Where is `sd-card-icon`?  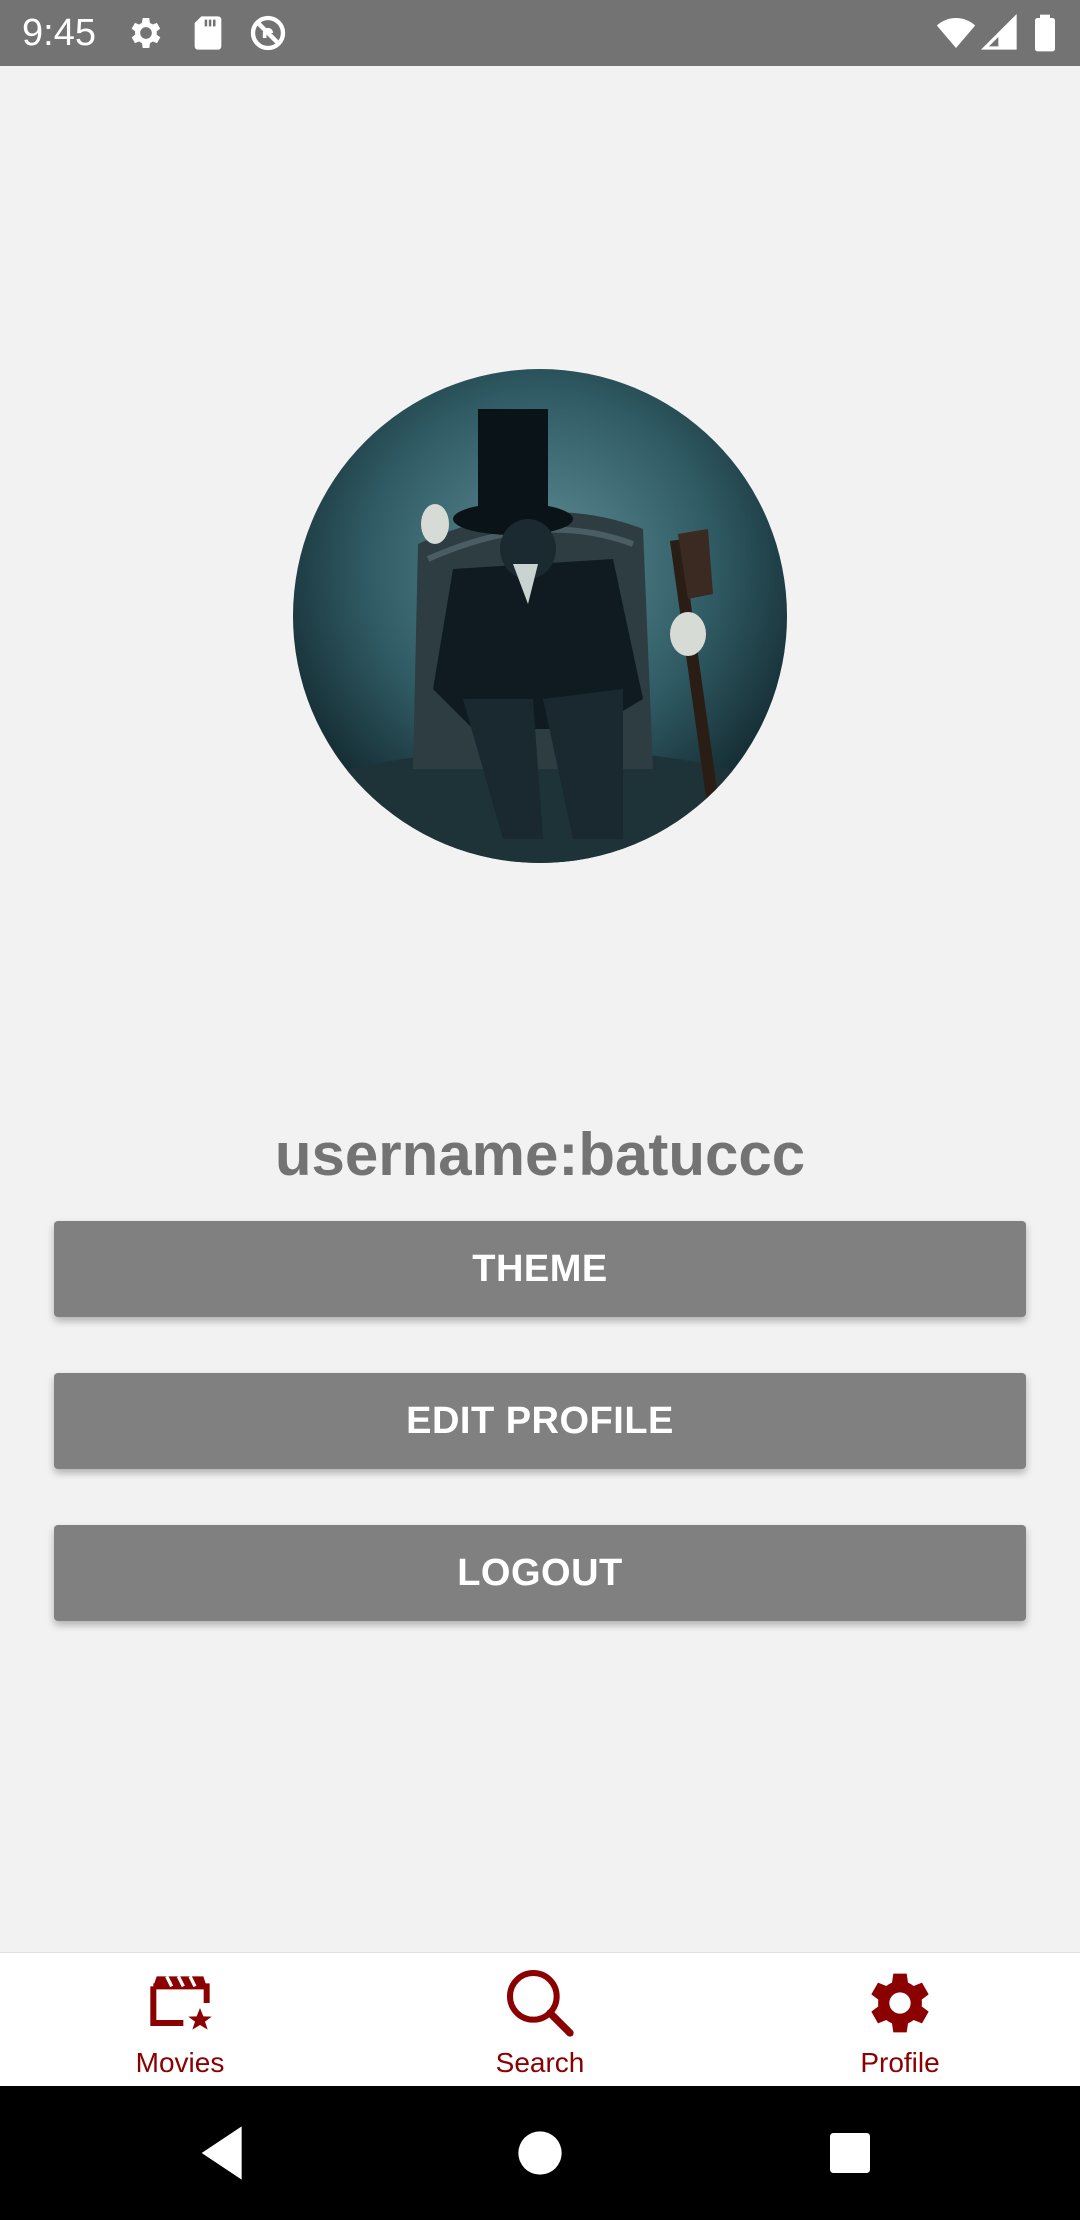 sd-card-icon is located at coordinates (208, 33).